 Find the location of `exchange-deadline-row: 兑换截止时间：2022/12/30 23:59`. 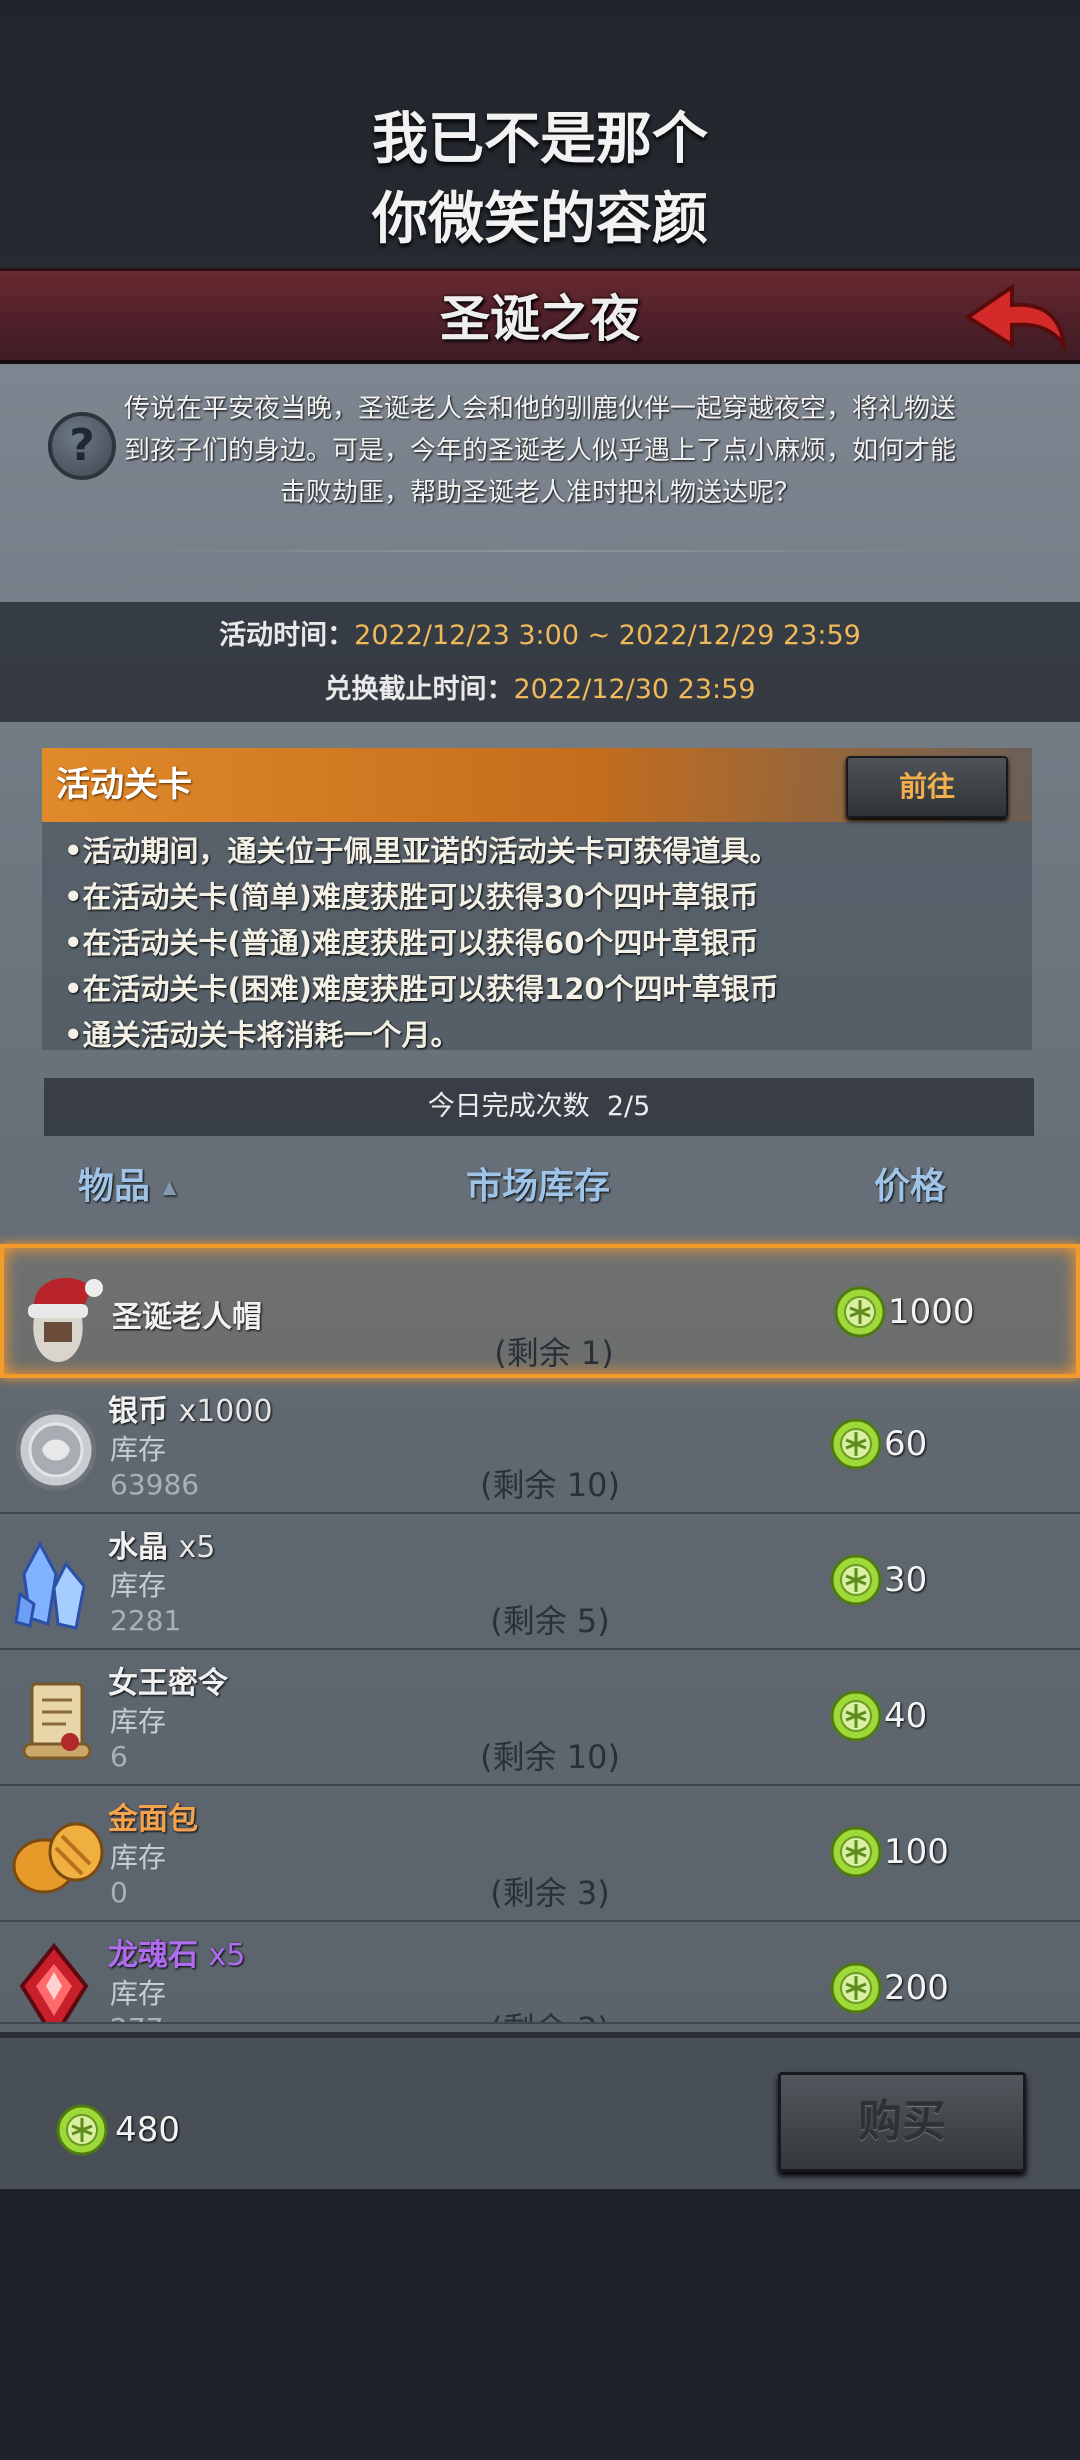

exchange-deadline-row: 兑换截止时间：2022/12/30 23:59 is located at coordinates (540, 690).